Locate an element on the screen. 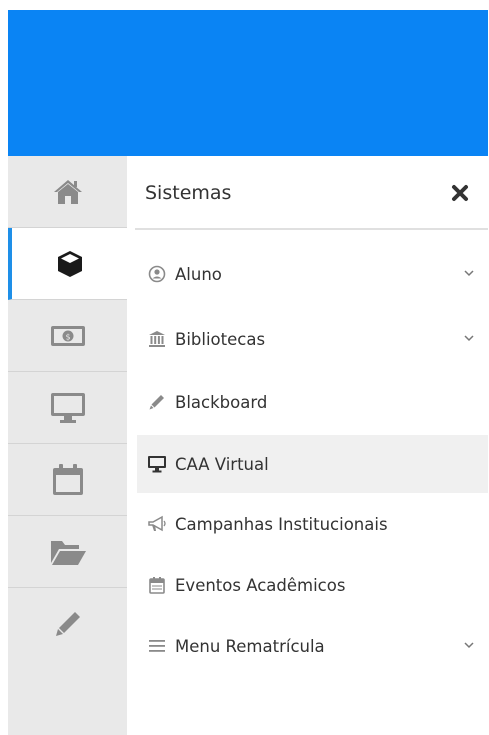  menu-item-campanhas: Campanhas Institucionais is located at coordinates (312, 524).